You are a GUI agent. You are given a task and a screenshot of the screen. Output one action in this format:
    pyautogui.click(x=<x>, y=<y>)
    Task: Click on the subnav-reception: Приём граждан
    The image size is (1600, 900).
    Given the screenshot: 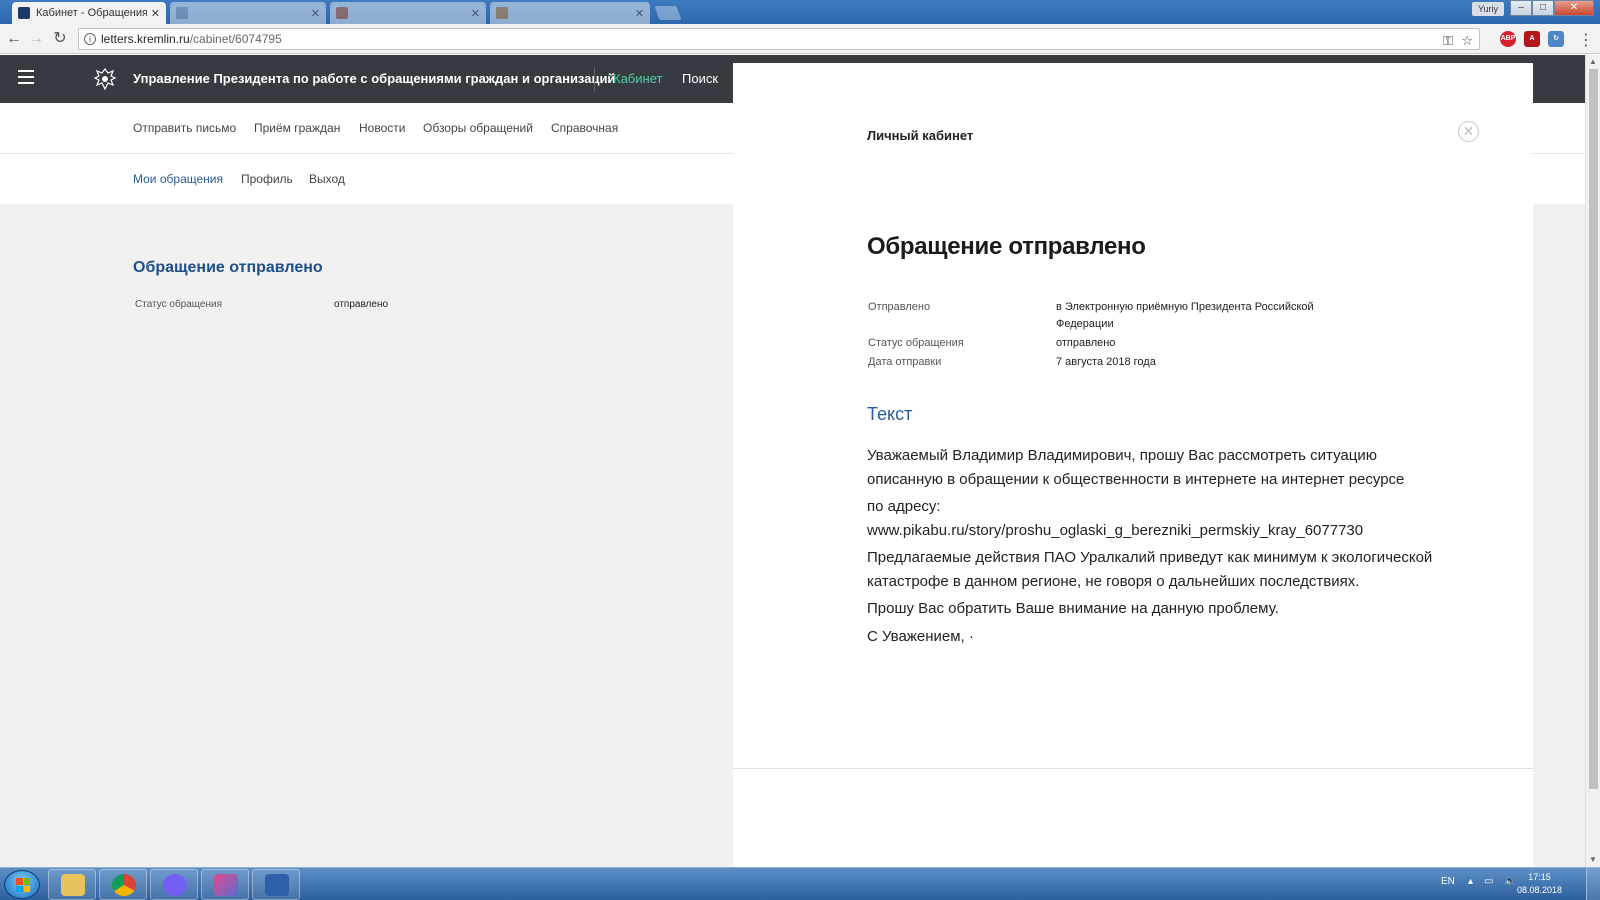 What is the action you would take?
    pyautogui.click(x=297, y=128)
    